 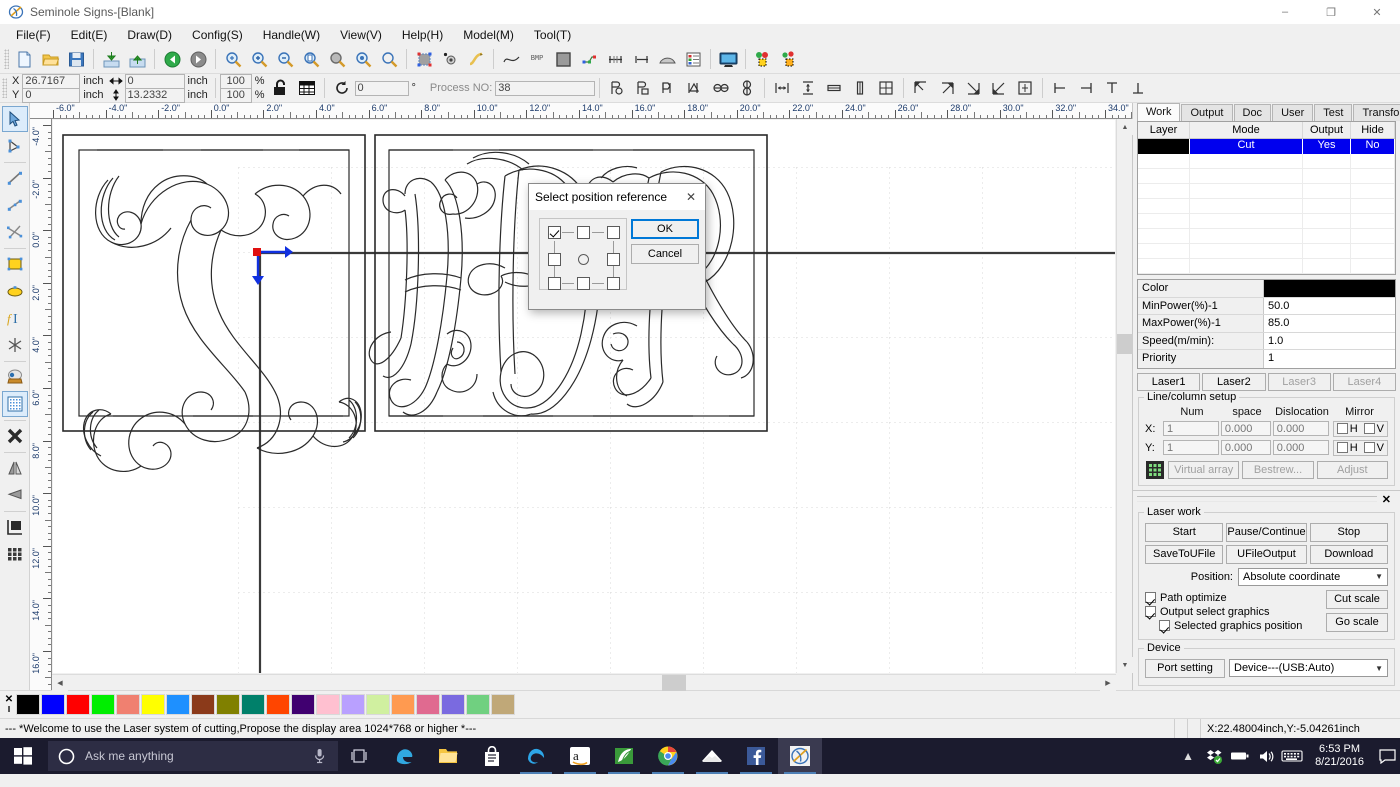 What do you see at coordinates (1333, 112) in the screenshot?
I see `tab-test: Test` at bounding box center [1333, 112].